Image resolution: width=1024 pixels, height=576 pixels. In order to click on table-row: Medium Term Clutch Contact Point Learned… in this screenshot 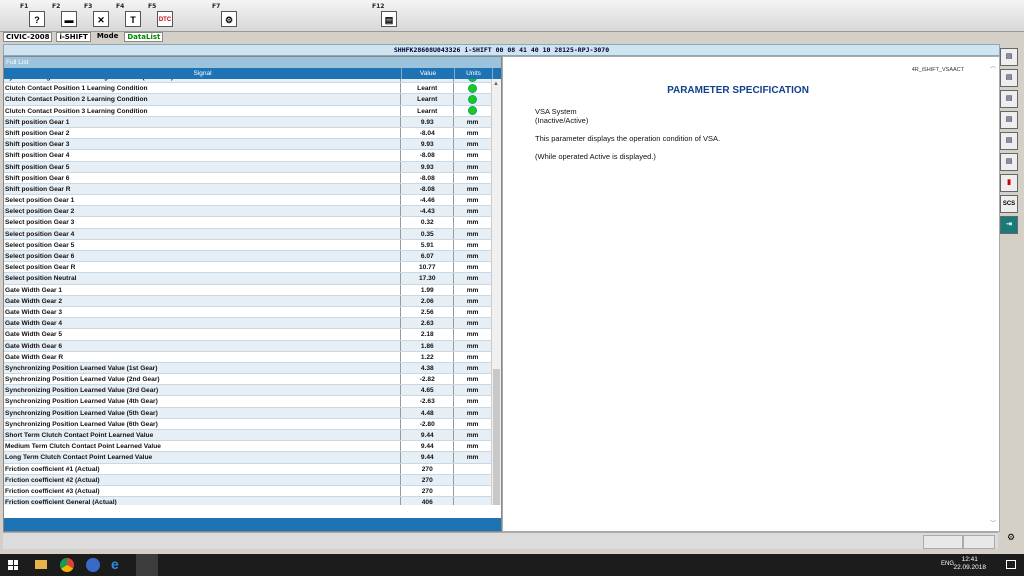, I will do `click(247, 447)`.